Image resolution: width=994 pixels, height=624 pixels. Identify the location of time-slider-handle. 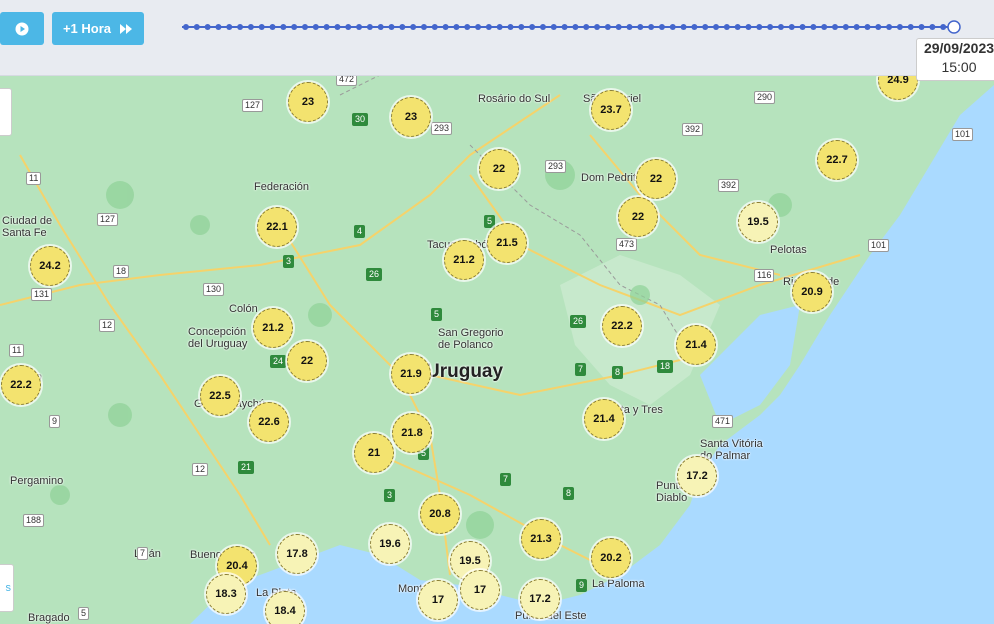
(954, 27).